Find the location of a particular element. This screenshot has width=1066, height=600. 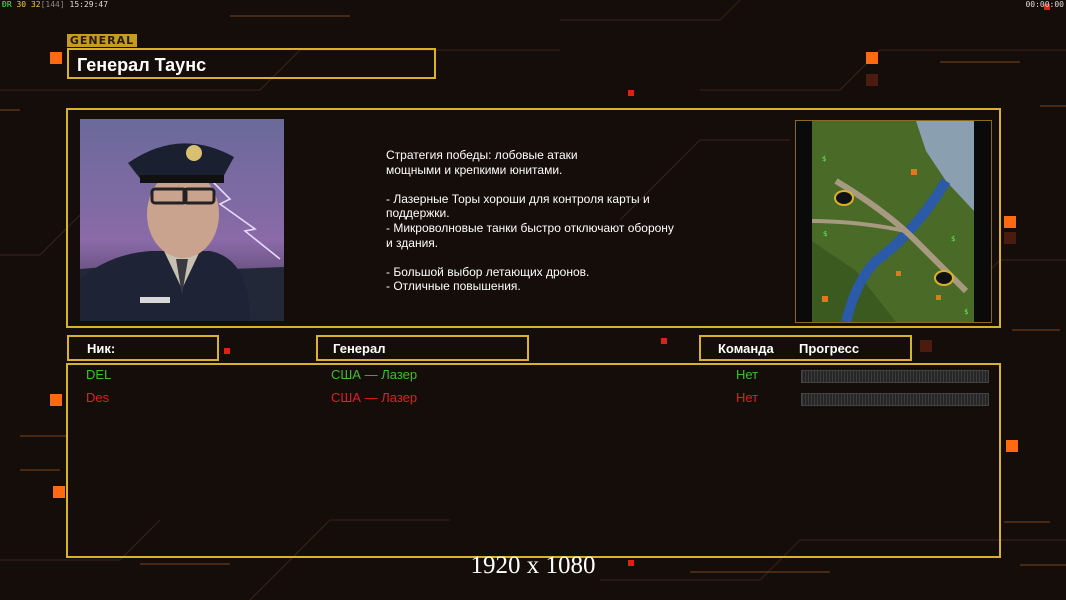

team-header-label: Команда is located at coordinates (746, 348).